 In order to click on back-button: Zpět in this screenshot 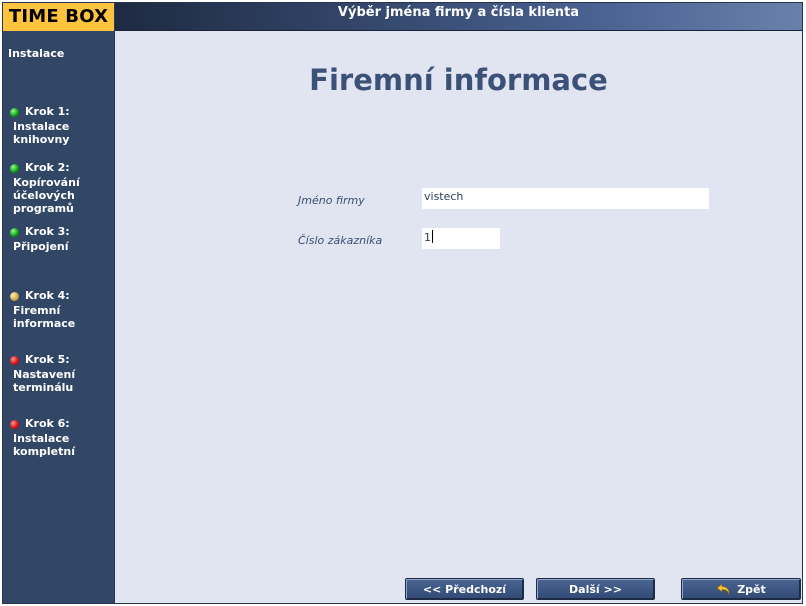, I will do `click(741, 589)`.